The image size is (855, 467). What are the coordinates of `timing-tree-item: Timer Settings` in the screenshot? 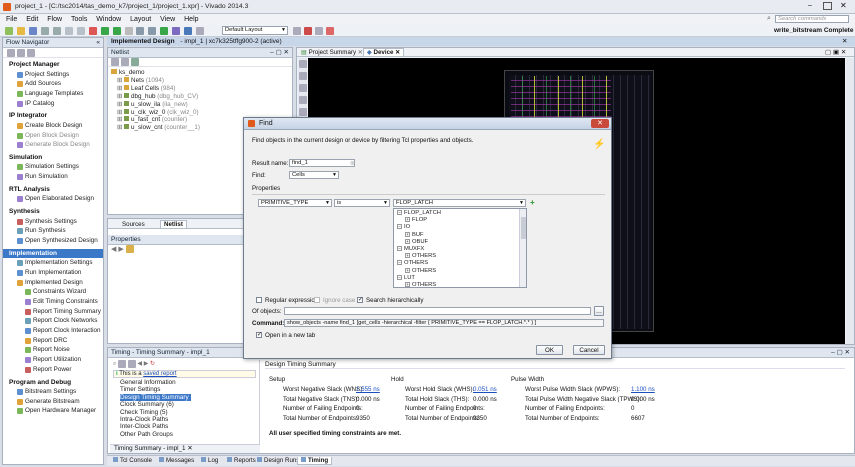 It's located at (189, 389).